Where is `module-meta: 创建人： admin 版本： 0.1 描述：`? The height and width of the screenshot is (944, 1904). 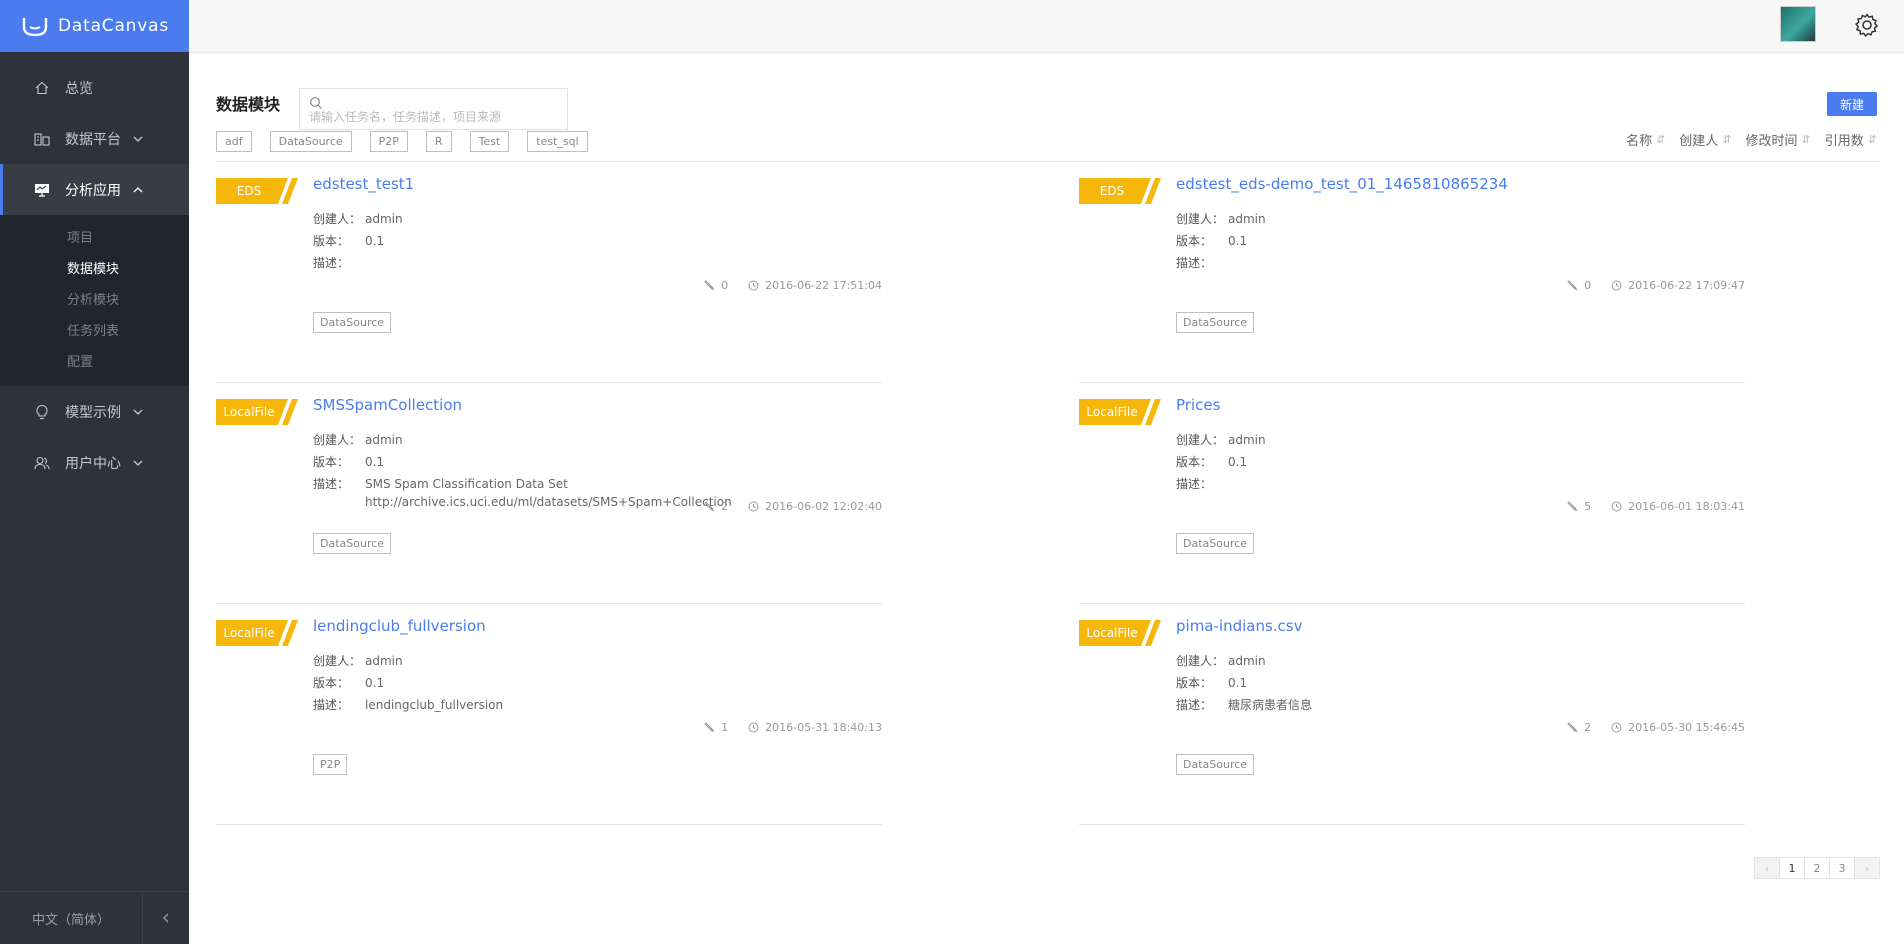 module-meta: 创建人： admin 版本： 0.1 描述： is located at coordinates (1221, 462).